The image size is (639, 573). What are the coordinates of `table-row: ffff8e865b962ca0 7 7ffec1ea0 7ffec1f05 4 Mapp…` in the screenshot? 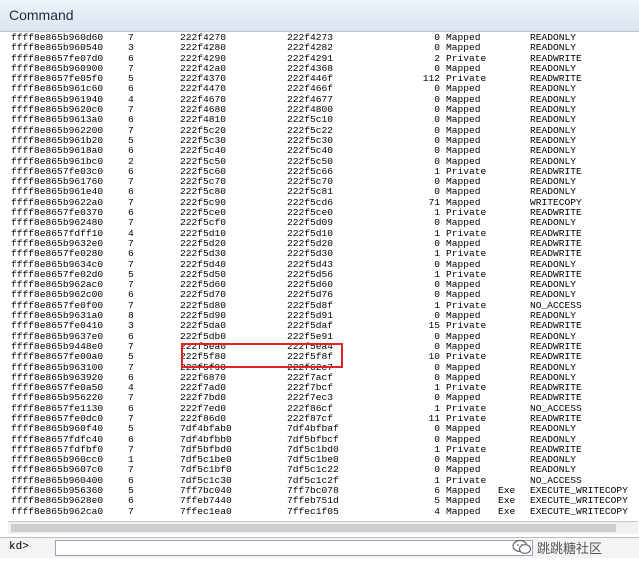 It's located at (323, 511).